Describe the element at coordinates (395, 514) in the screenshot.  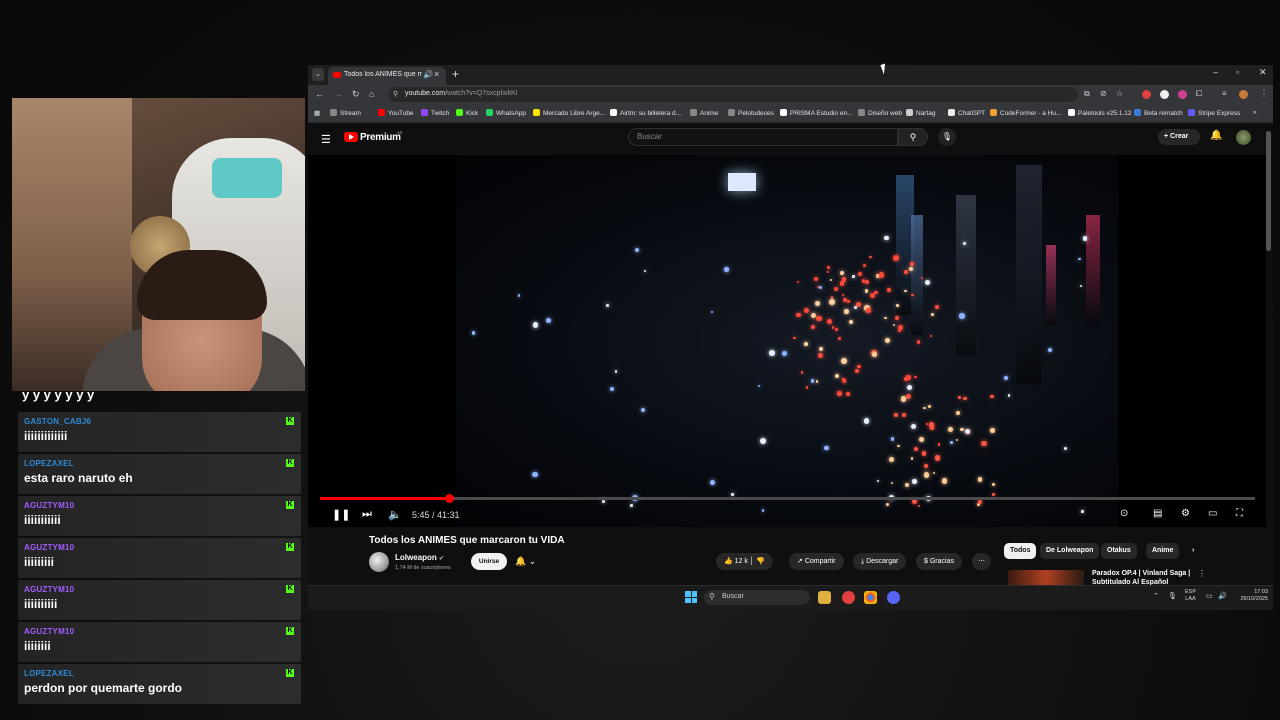
I see `volume-icon: 🔈` at that location.